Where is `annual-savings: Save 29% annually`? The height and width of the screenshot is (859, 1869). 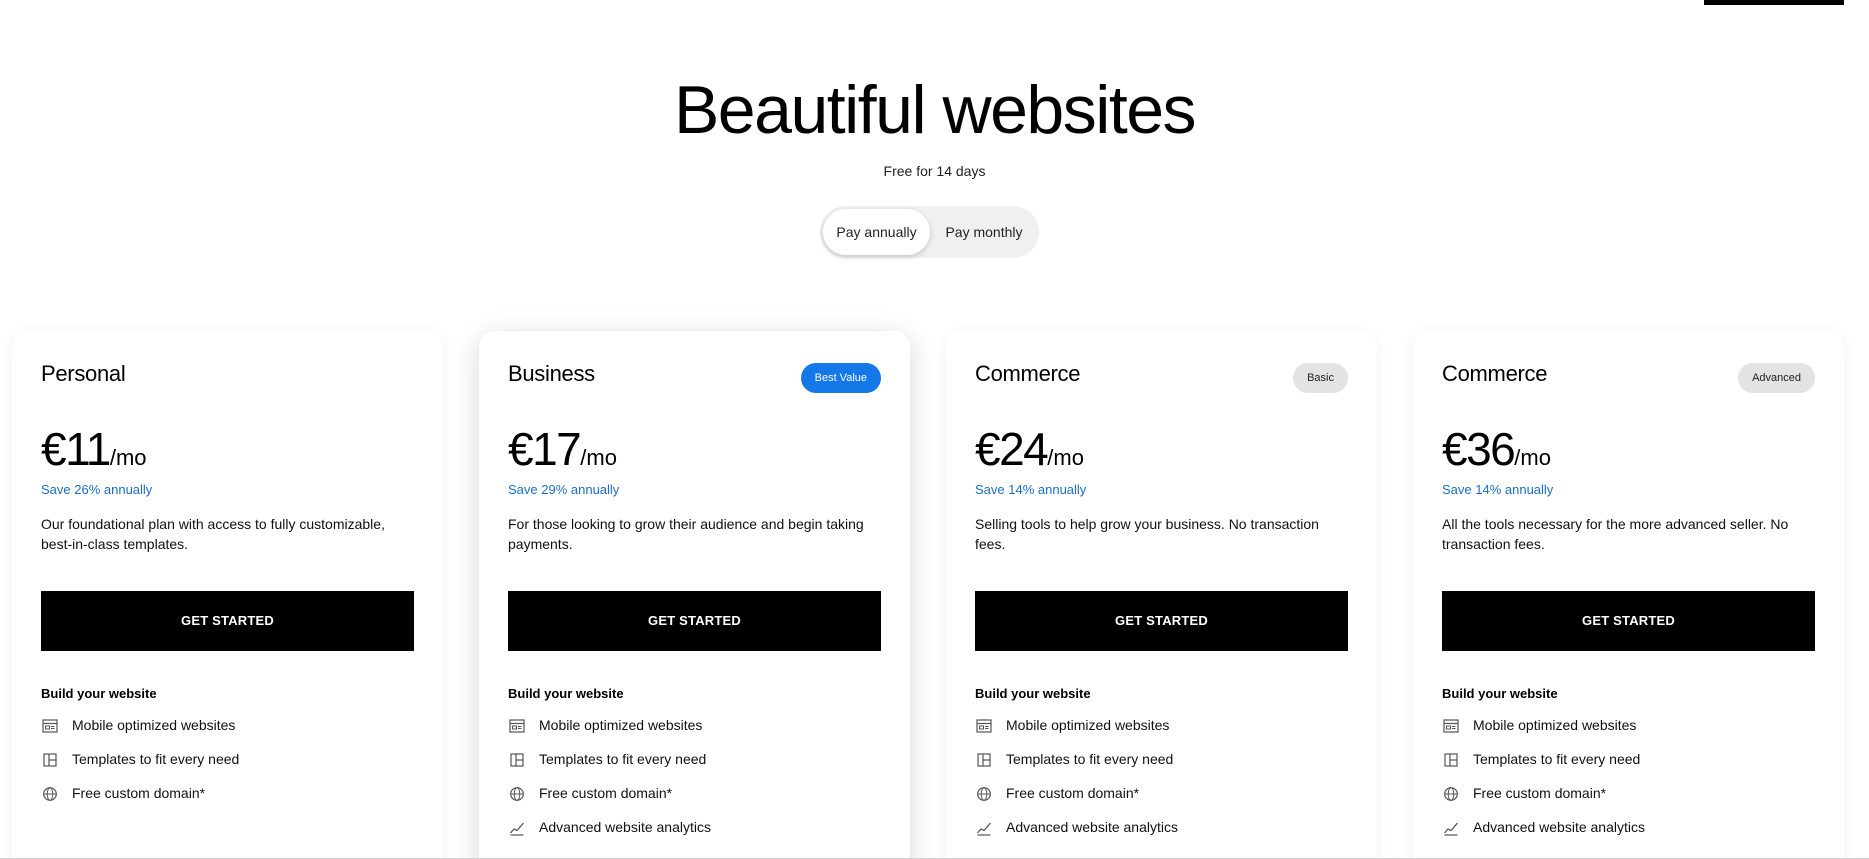
annual-savings: Save 29% annually is located at coordinates (564, 489).